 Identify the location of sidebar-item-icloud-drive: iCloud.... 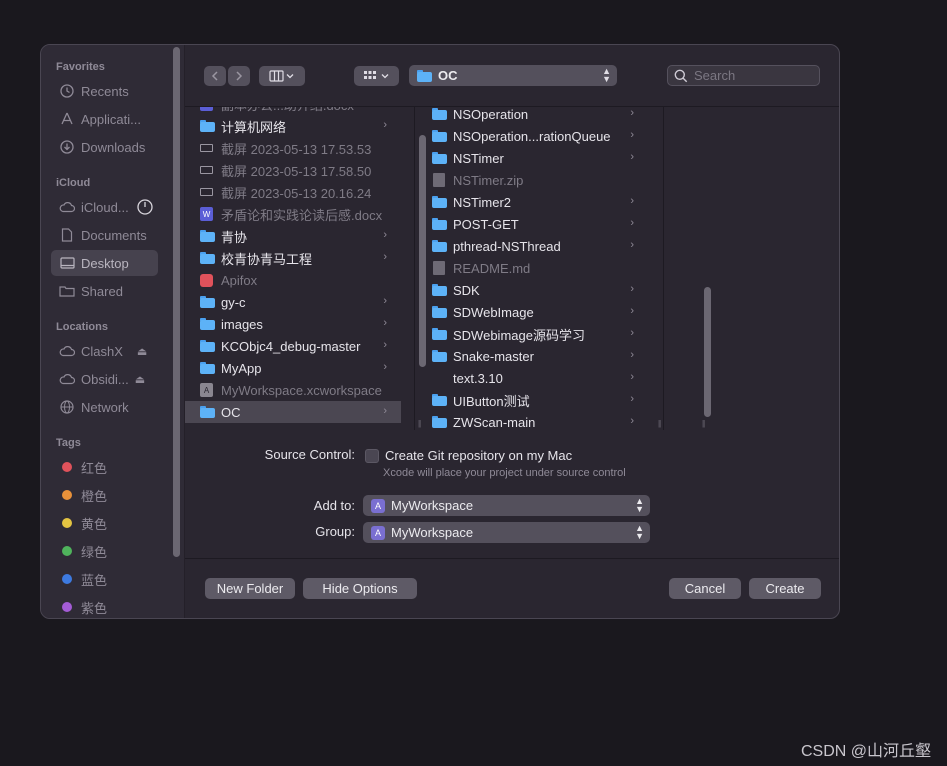
(104, 207).